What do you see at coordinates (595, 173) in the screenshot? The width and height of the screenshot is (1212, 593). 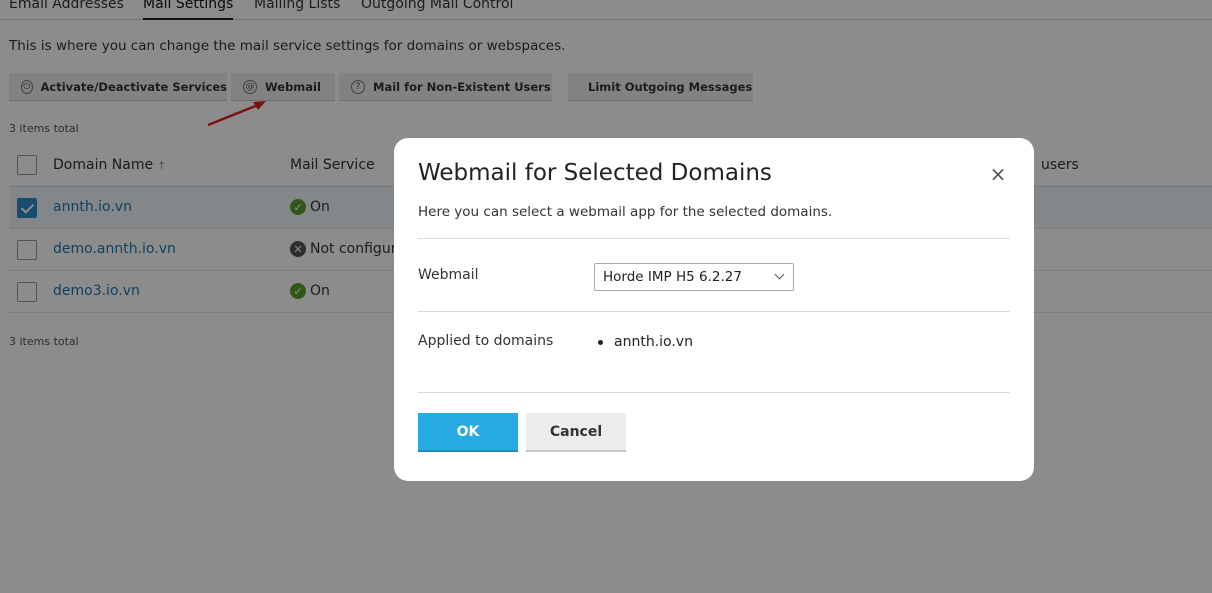 I see `dialog-title: Webmail for Selected Domains` at bounding box center [595, 173].